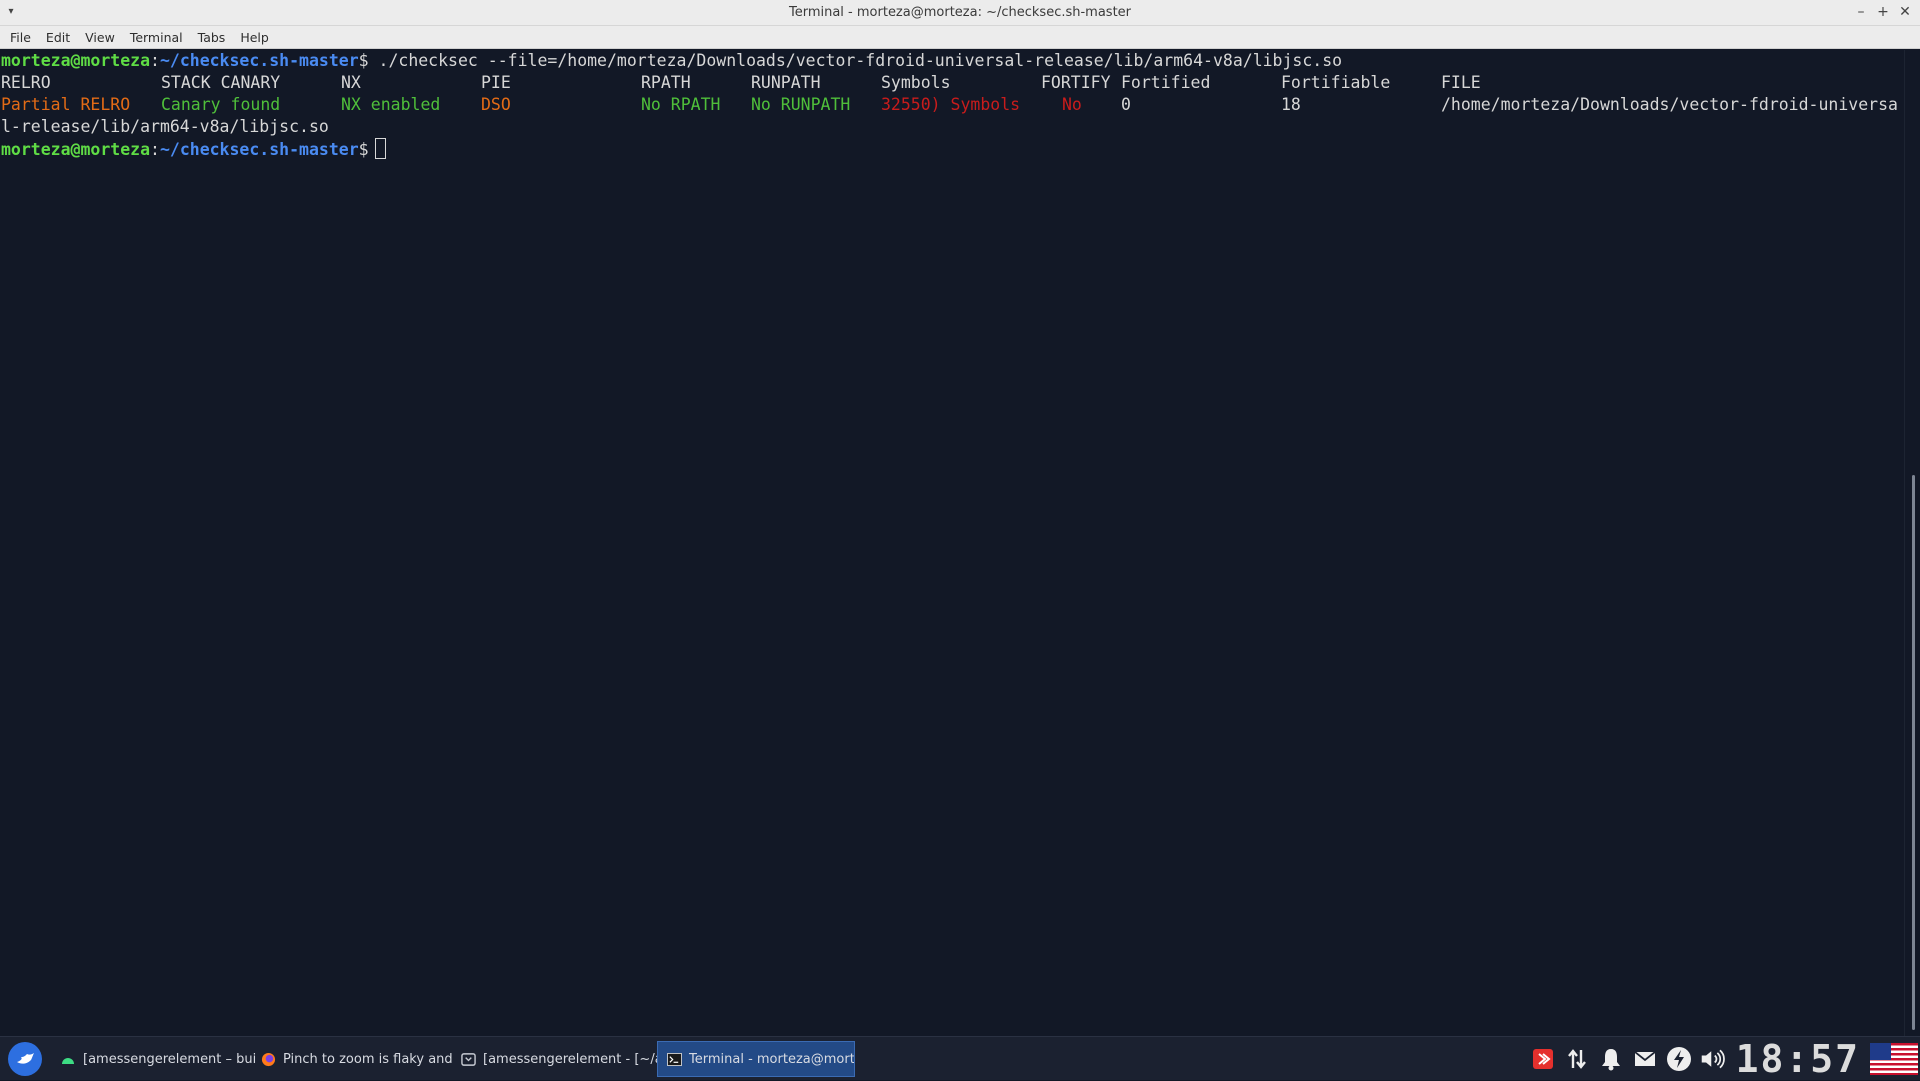 This screenshot has width=1920, height=1081. I want to click on power-icon, so click(1679, 1059).